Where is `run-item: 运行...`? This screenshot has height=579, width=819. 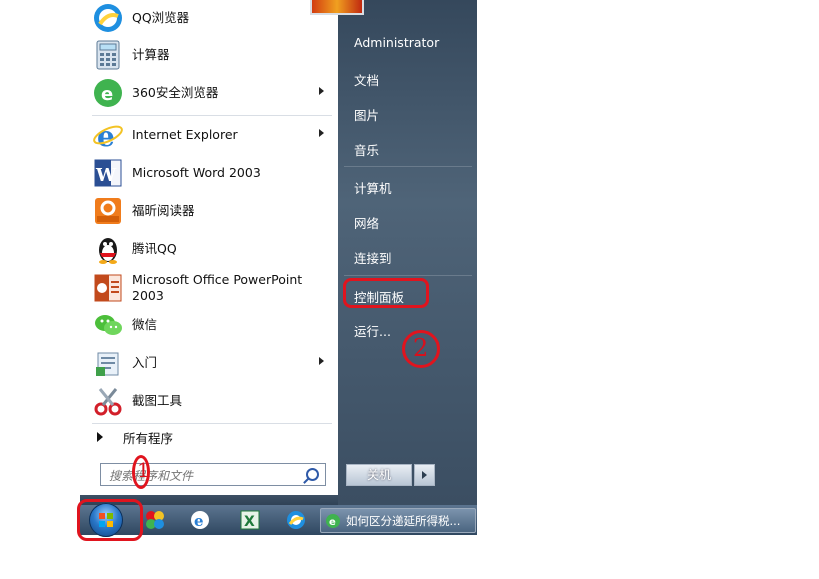
run-item: 运行... is located at coordinates (372, 330).